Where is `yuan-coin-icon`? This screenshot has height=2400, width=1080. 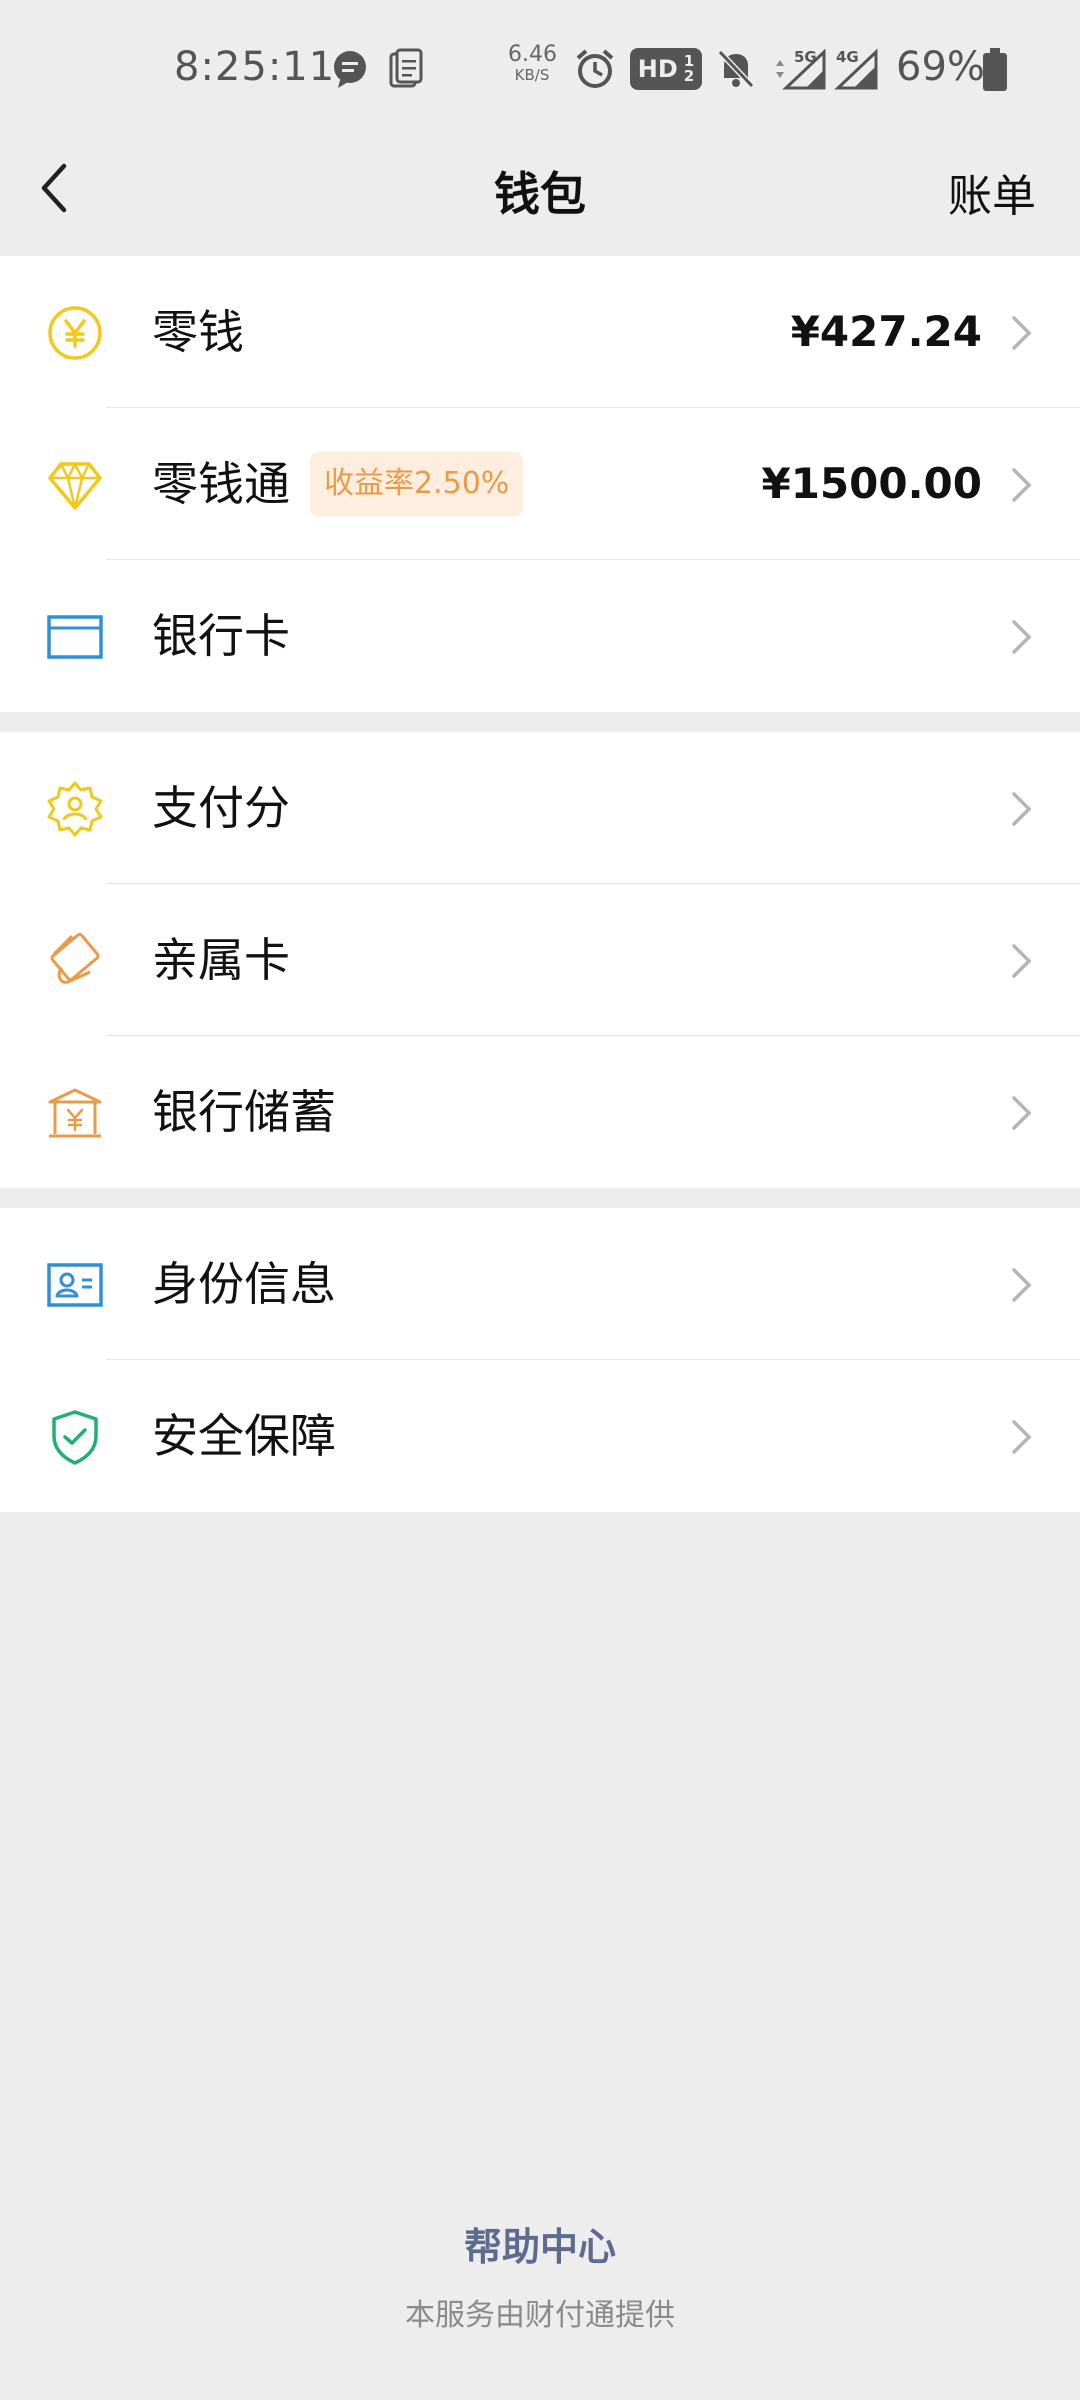 yuan-coin-icon is located at coordinates (75, 333).